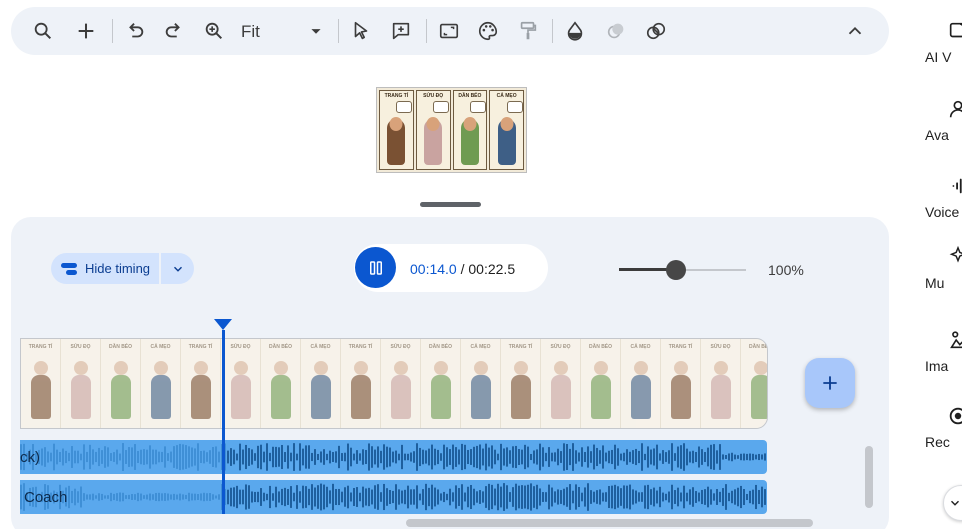 The width and height of the screenshot is (962, 529). Describe the element at coordinates (361, 31) in the screenshot. I see `select-cursor-icon` at that location.